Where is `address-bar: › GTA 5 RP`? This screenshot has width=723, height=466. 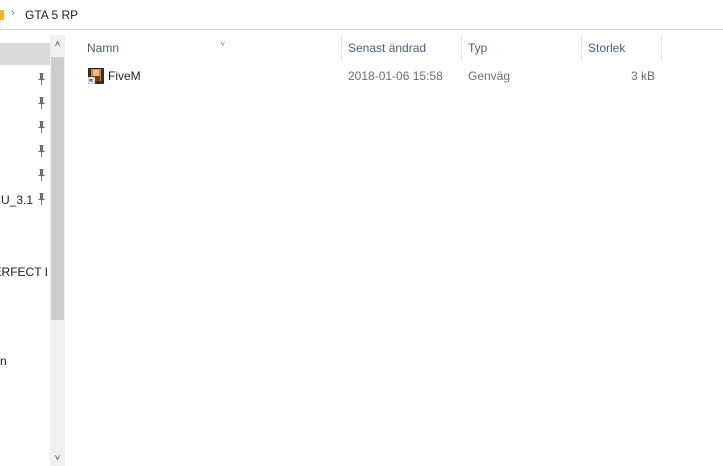
address-bar: › GTA 5 RP is located at coordinates (361, 15).